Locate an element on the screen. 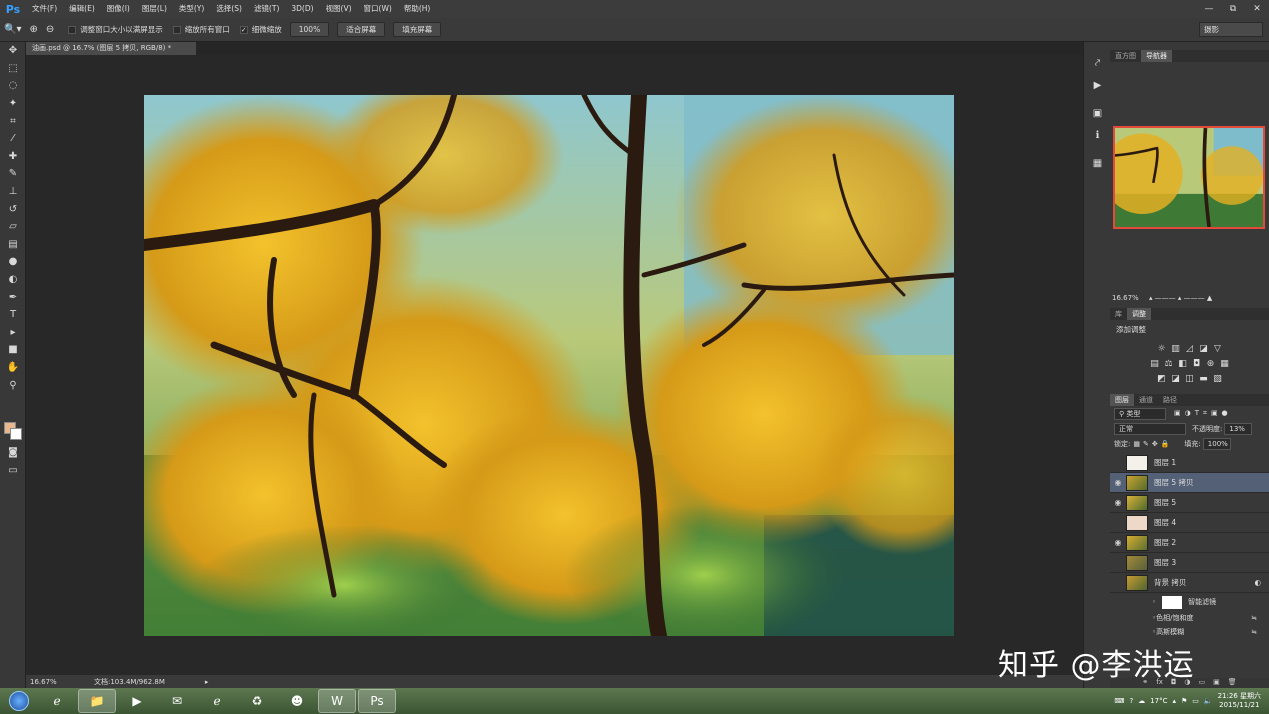  move-tool-icon: ✥ is located at coordinates (13, 51).